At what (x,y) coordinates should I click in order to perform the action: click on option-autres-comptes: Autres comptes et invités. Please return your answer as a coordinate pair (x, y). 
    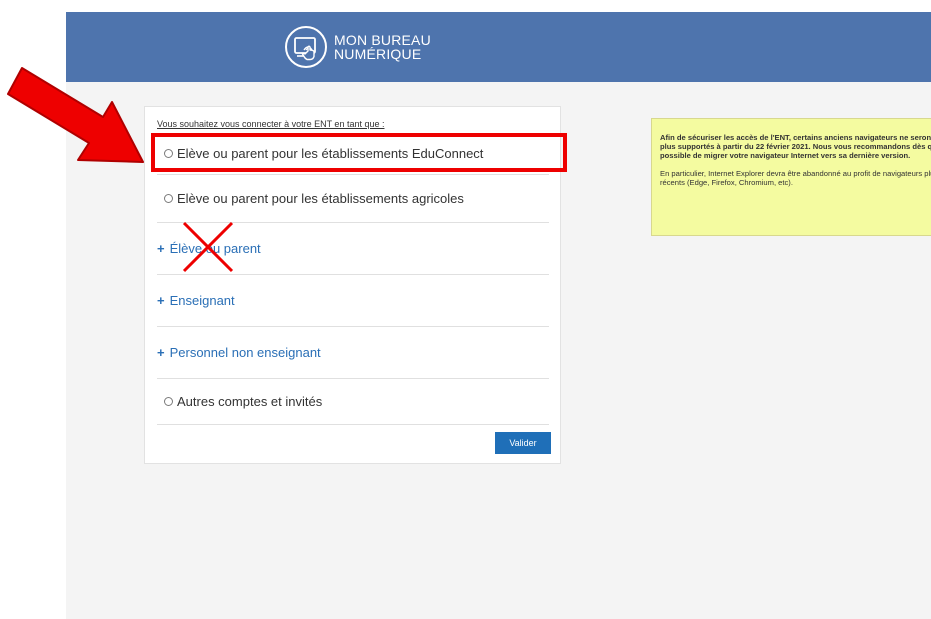
    Looking at the image, I should click on (353, 402).